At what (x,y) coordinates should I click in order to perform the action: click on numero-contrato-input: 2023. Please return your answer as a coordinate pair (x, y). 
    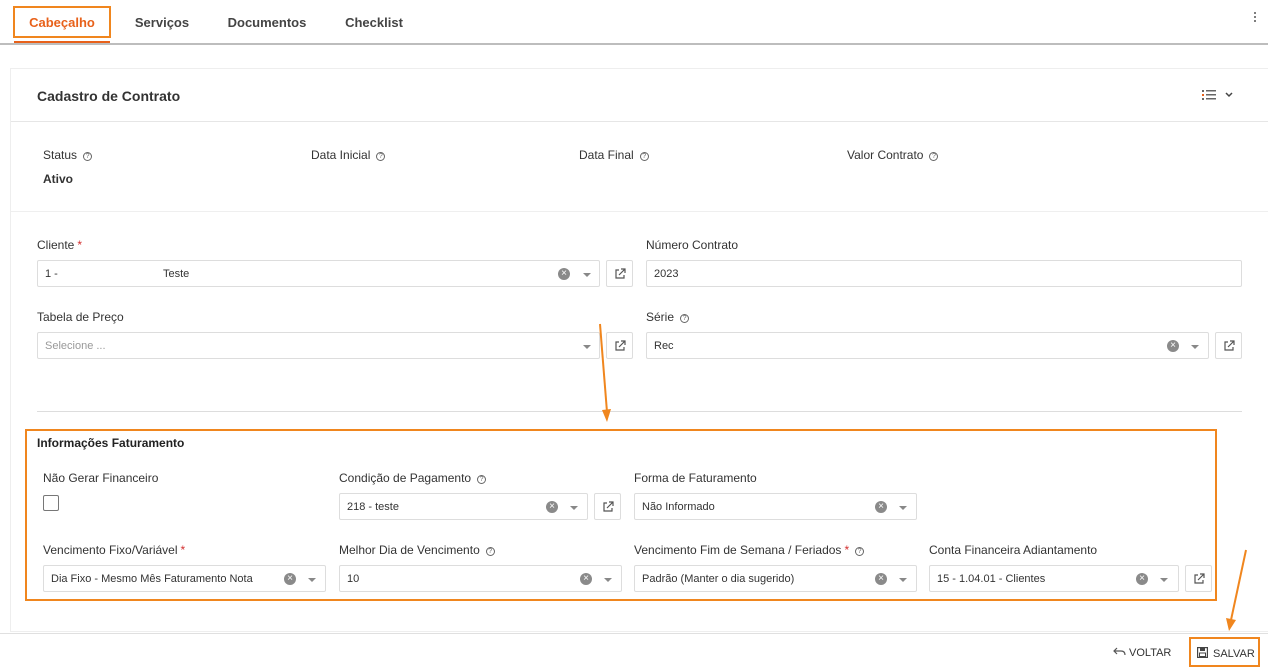
    Looking at the image, I should click on (944, 273).